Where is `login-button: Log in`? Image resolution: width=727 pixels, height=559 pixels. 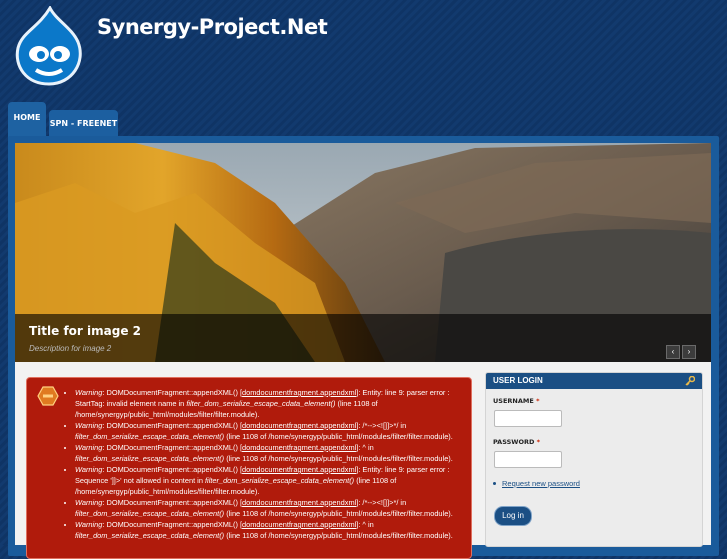 login-button: Log in is located at coordinates (513, 516).